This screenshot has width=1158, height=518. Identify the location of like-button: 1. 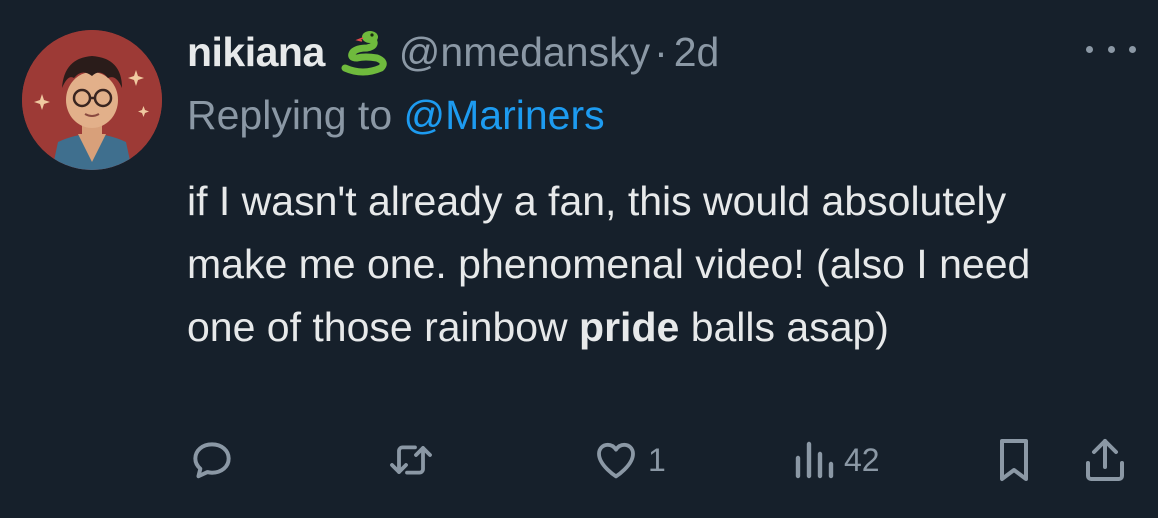
(629, 460).